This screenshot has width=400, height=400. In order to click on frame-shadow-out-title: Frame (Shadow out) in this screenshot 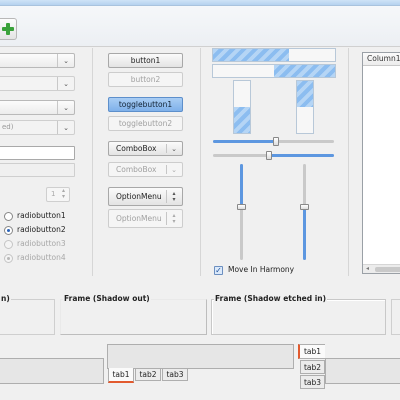, I will do `click(107, 298)`.